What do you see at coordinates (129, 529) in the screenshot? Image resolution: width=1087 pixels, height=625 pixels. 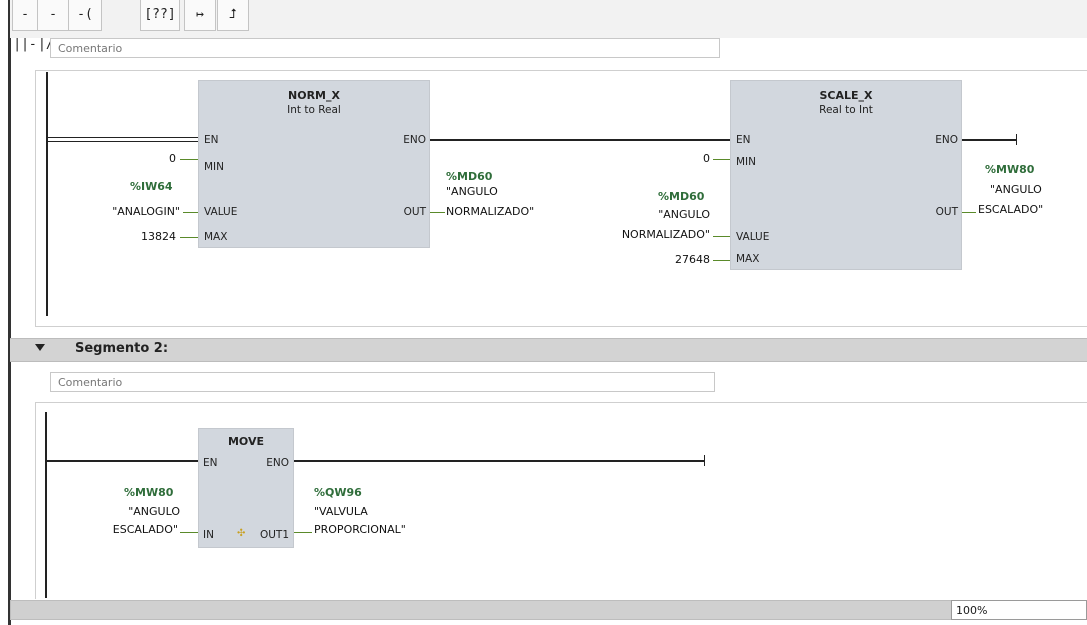 I see `move-in-tag-line2: ESCALADO"` at bounding box center [129, 529].